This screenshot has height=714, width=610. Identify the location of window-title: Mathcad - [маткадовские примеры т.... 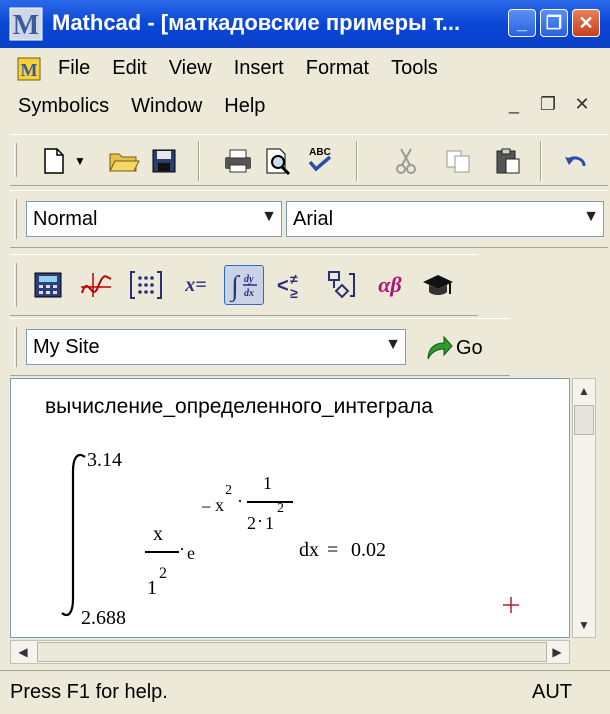
(256, 22).